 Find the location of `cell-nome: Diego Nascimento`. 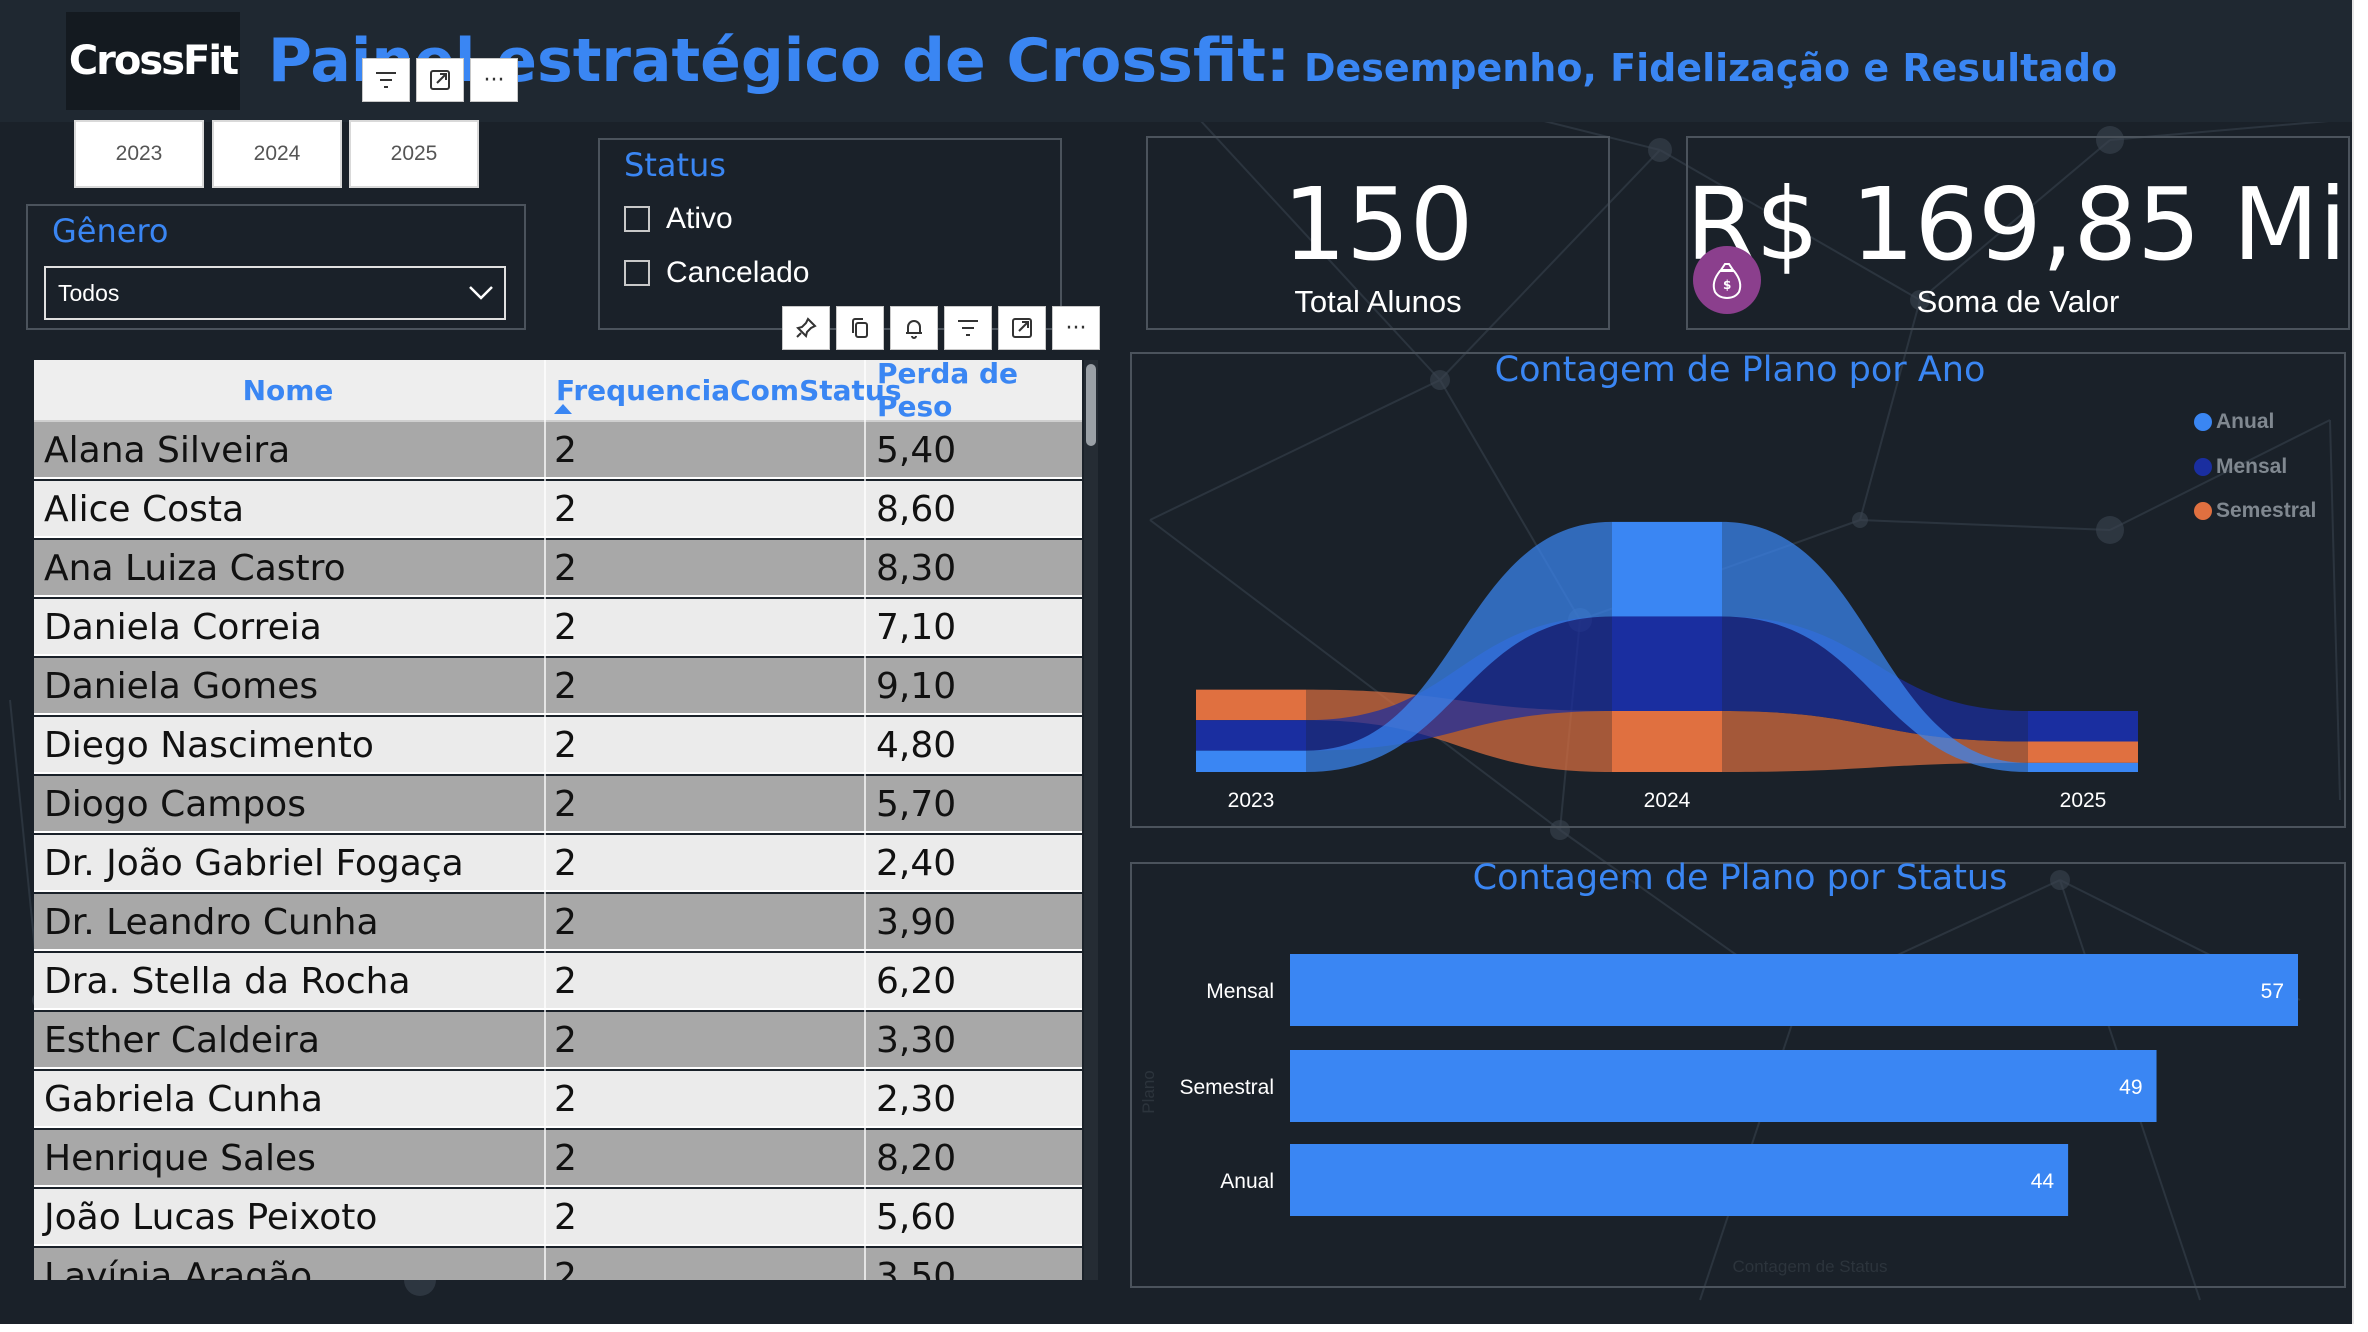

cell-nome: Diego Nascimento is located at coordinates (209, 745).